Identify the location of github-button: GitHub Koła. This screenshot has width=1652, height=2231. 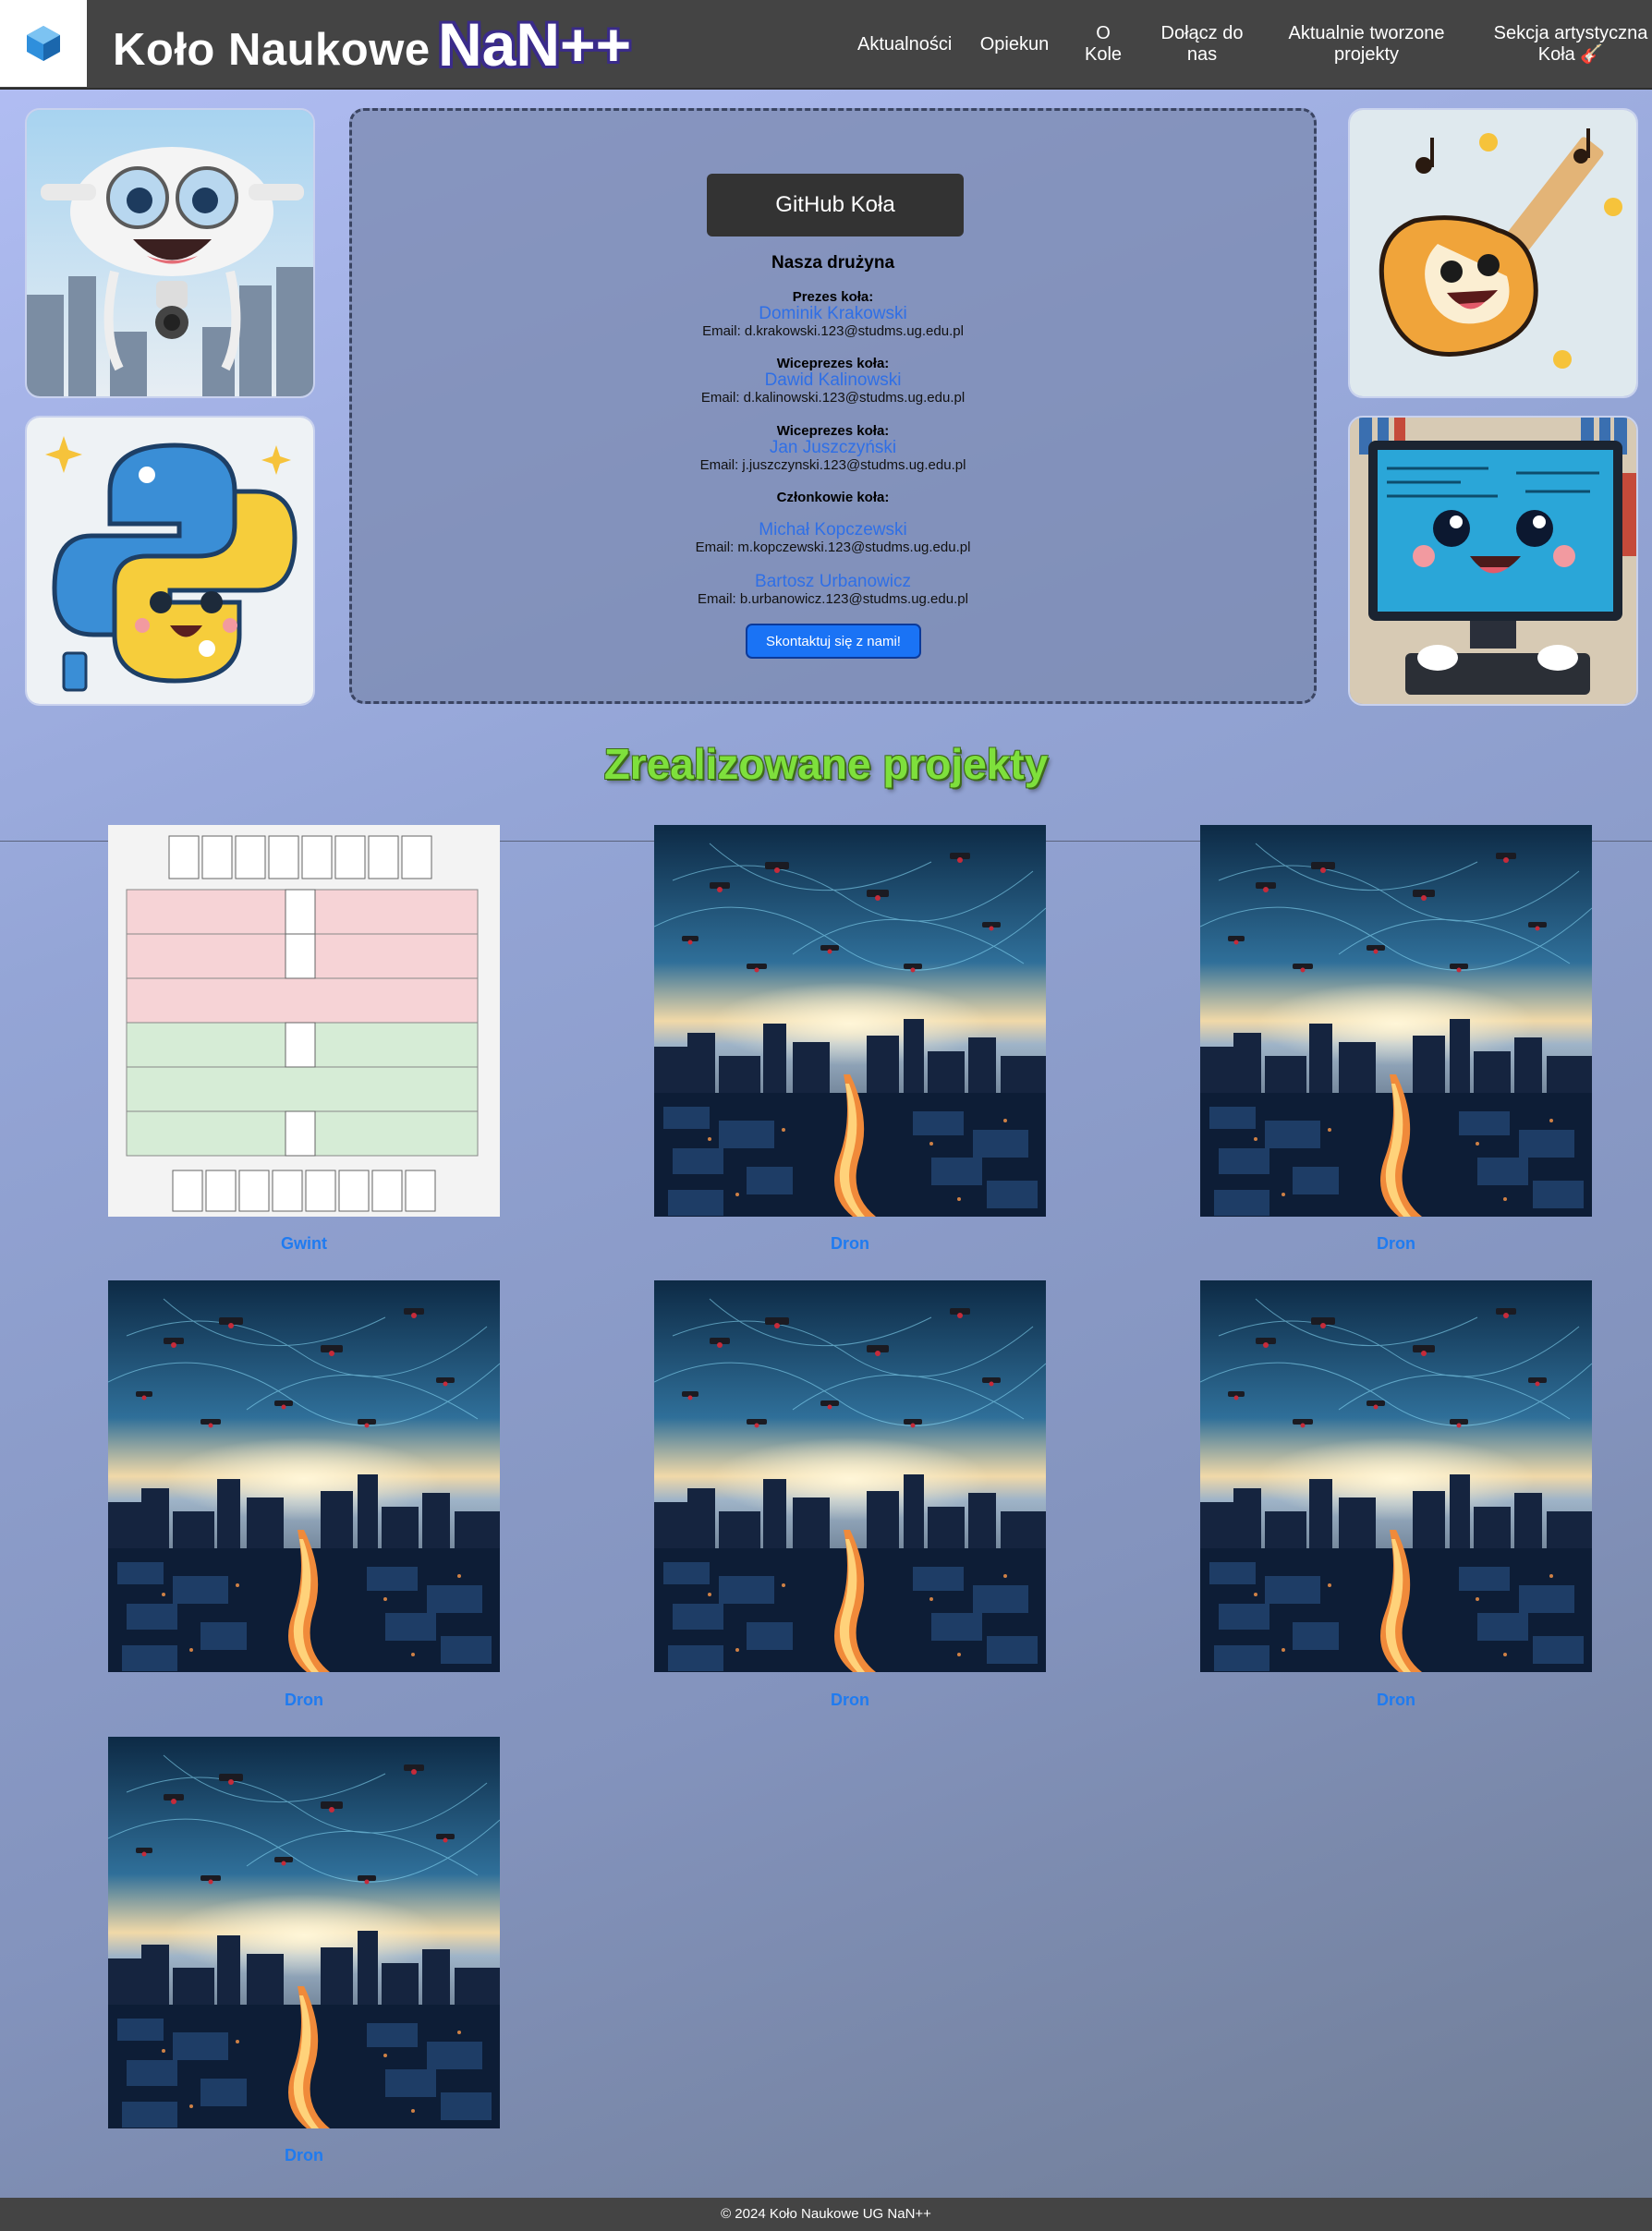
(835, 205).